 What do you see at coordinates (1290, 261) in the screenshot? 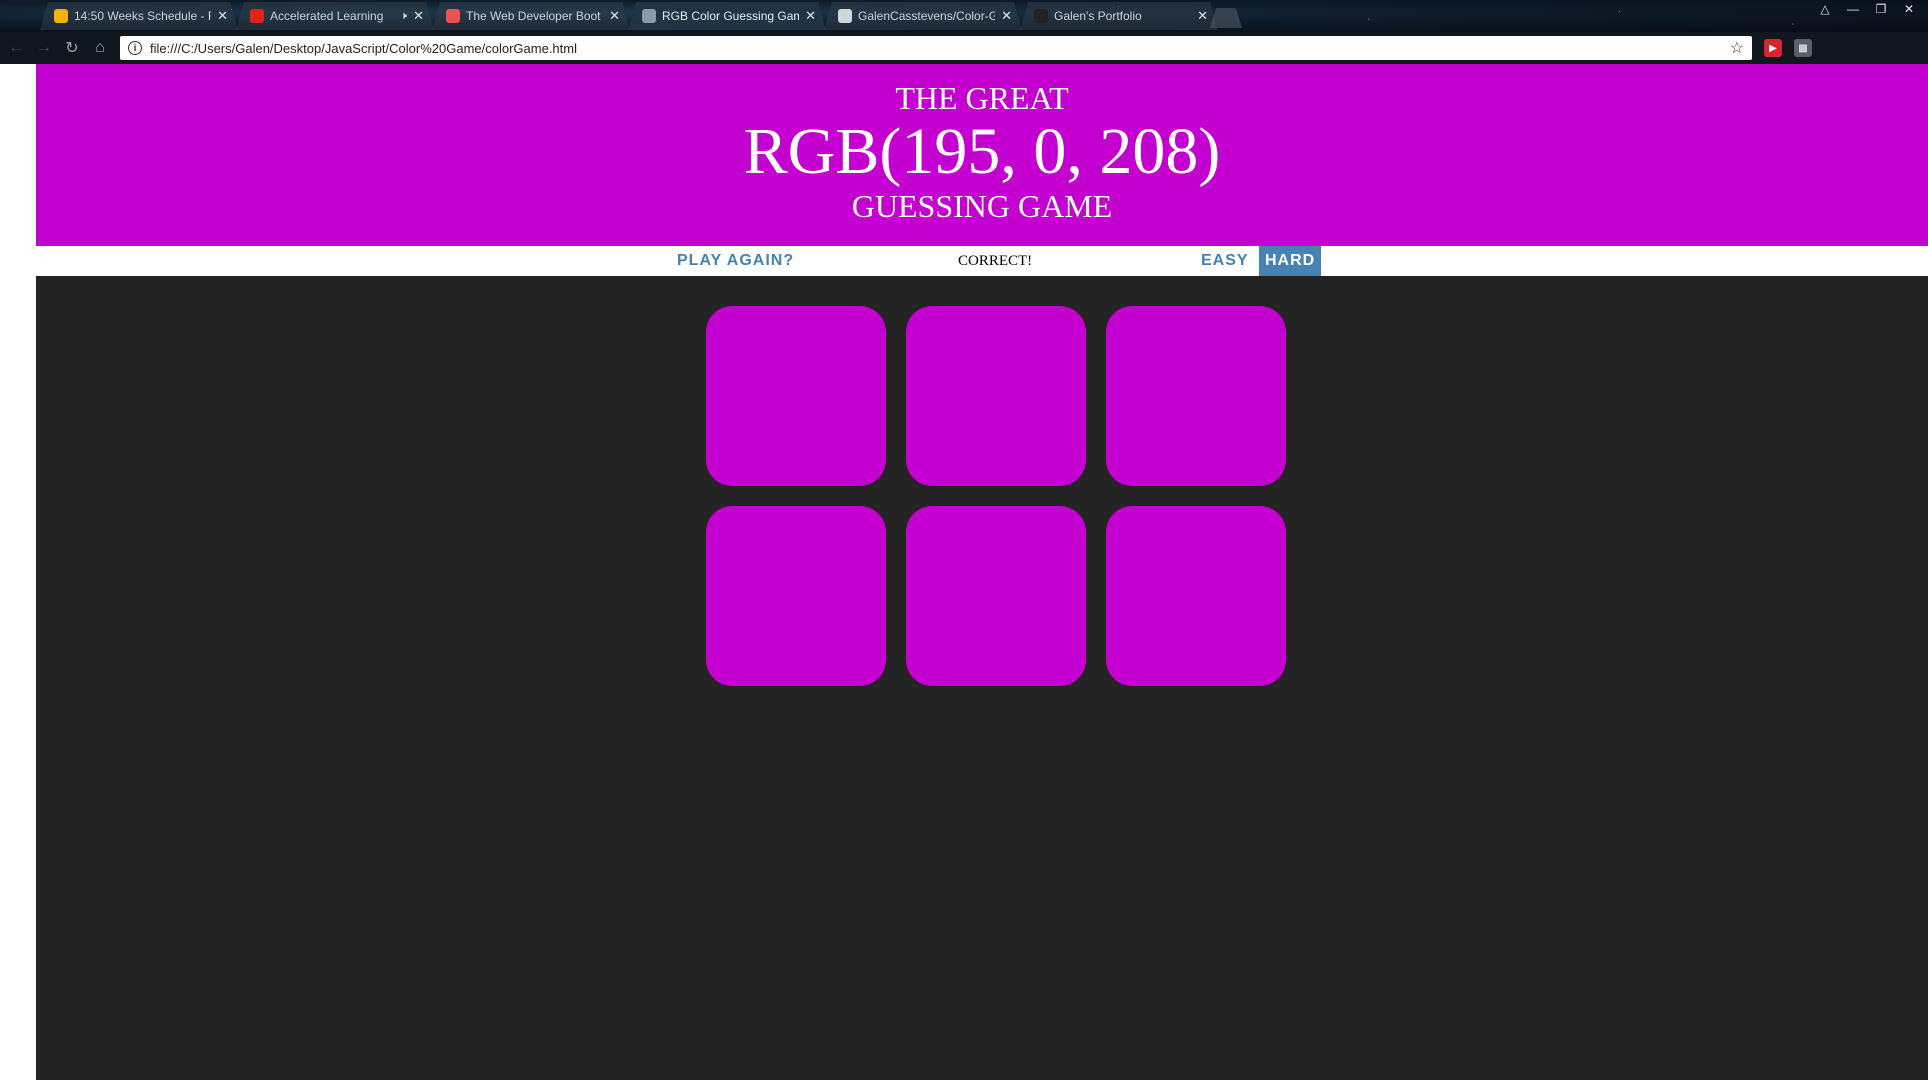
I see `hard-mode-button: HARD` at bounding box center [1290, 261].